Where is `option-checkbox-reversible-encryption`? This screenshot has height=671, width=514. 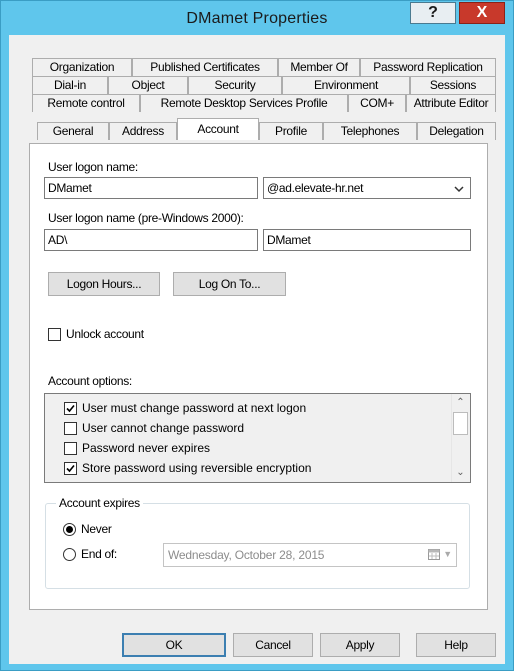
option-checkbox-reversible-encryption is located at coordinates (70, 468).